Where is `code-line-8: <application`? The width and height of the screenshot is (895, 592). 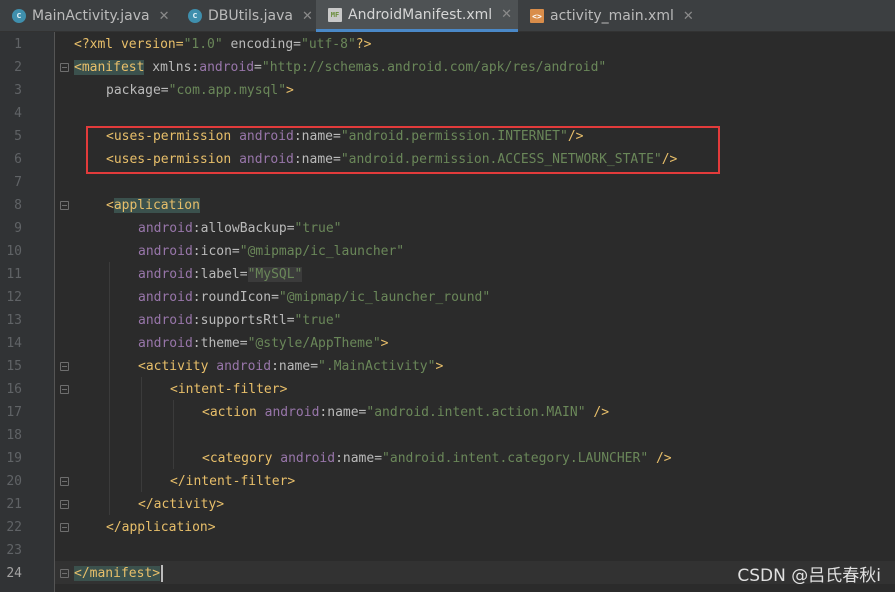 code-line-8: <application is located at coordinates (153, 205).